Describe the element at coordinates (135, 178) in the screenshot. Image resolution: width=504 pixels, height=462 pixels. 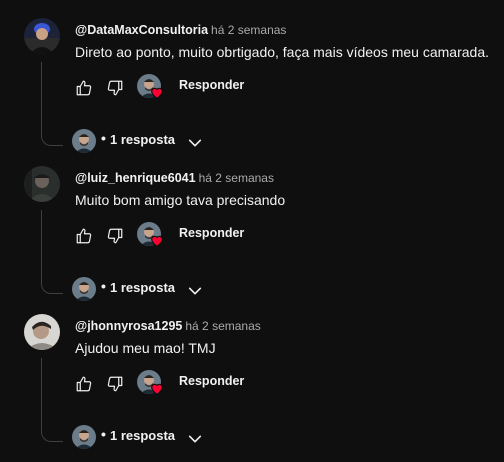
I see `author-name: @luiz_henrique6041` at that location.